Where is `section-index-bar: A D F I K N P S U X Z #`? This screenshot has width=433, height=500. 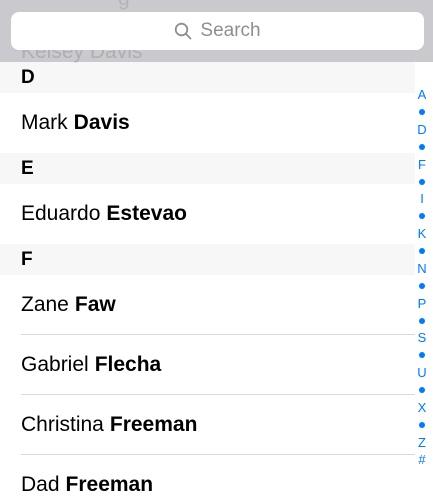
section-index-bar: A D F I K N P S U X Z # is located at coordinates (422, 277).